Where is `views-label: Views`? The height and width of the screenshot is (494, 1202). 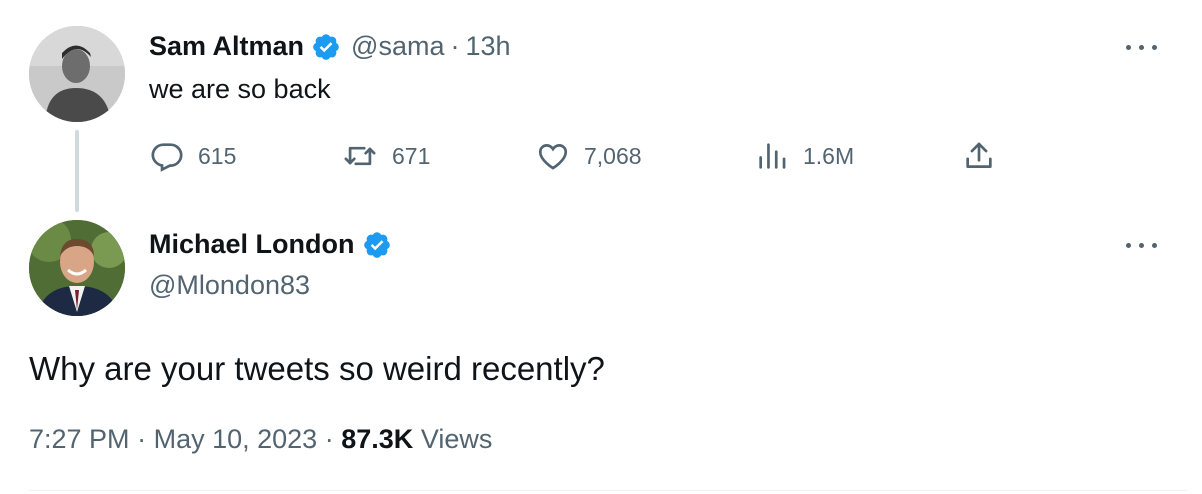
views-label: Views is located at coordinates (456, 439).